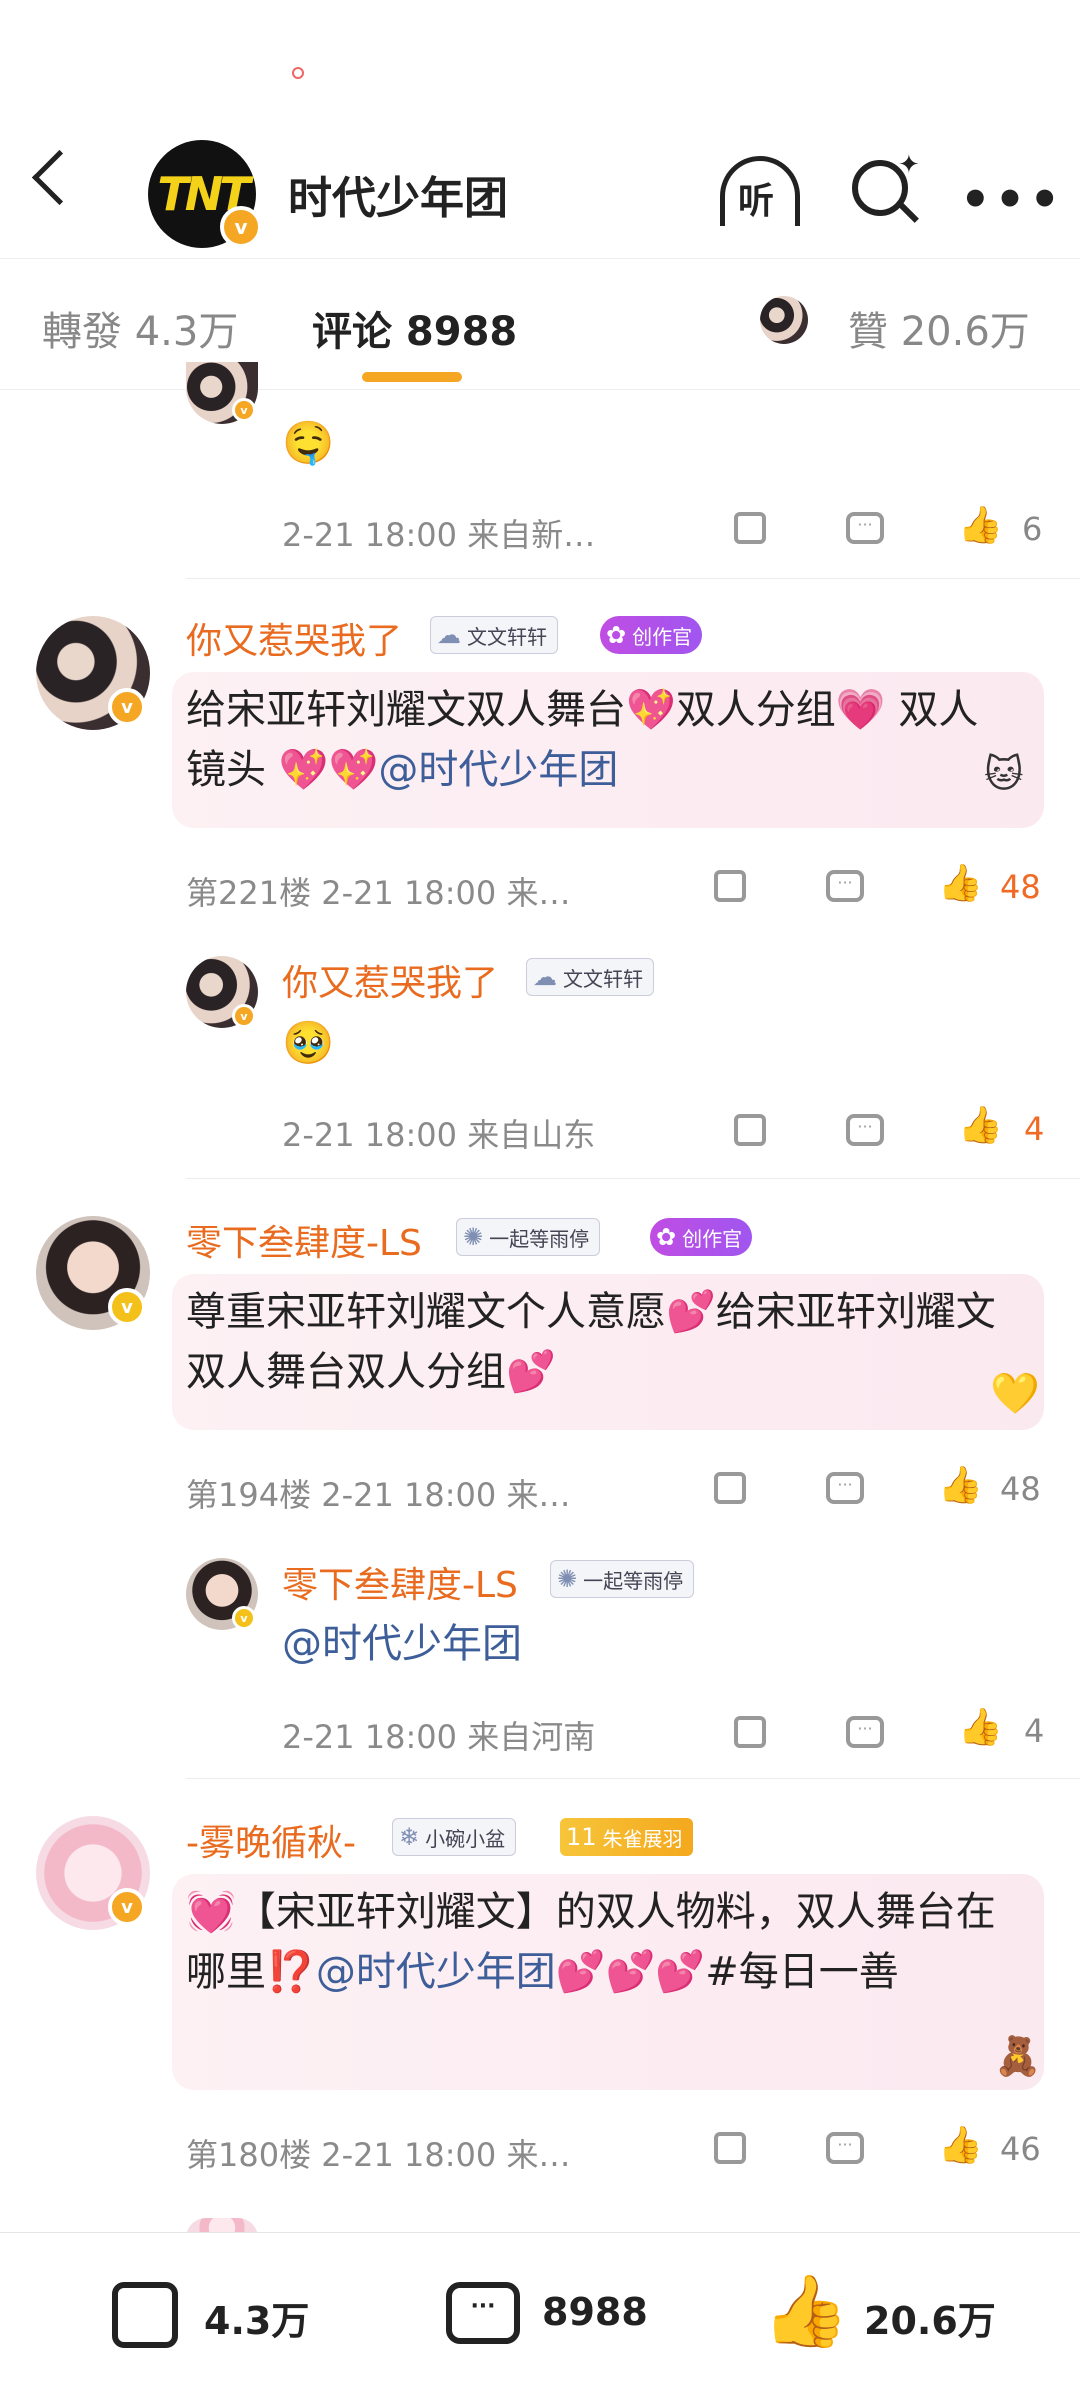  I want to click on bear-sticker-icon: 🧸, so click(1018, 2056).